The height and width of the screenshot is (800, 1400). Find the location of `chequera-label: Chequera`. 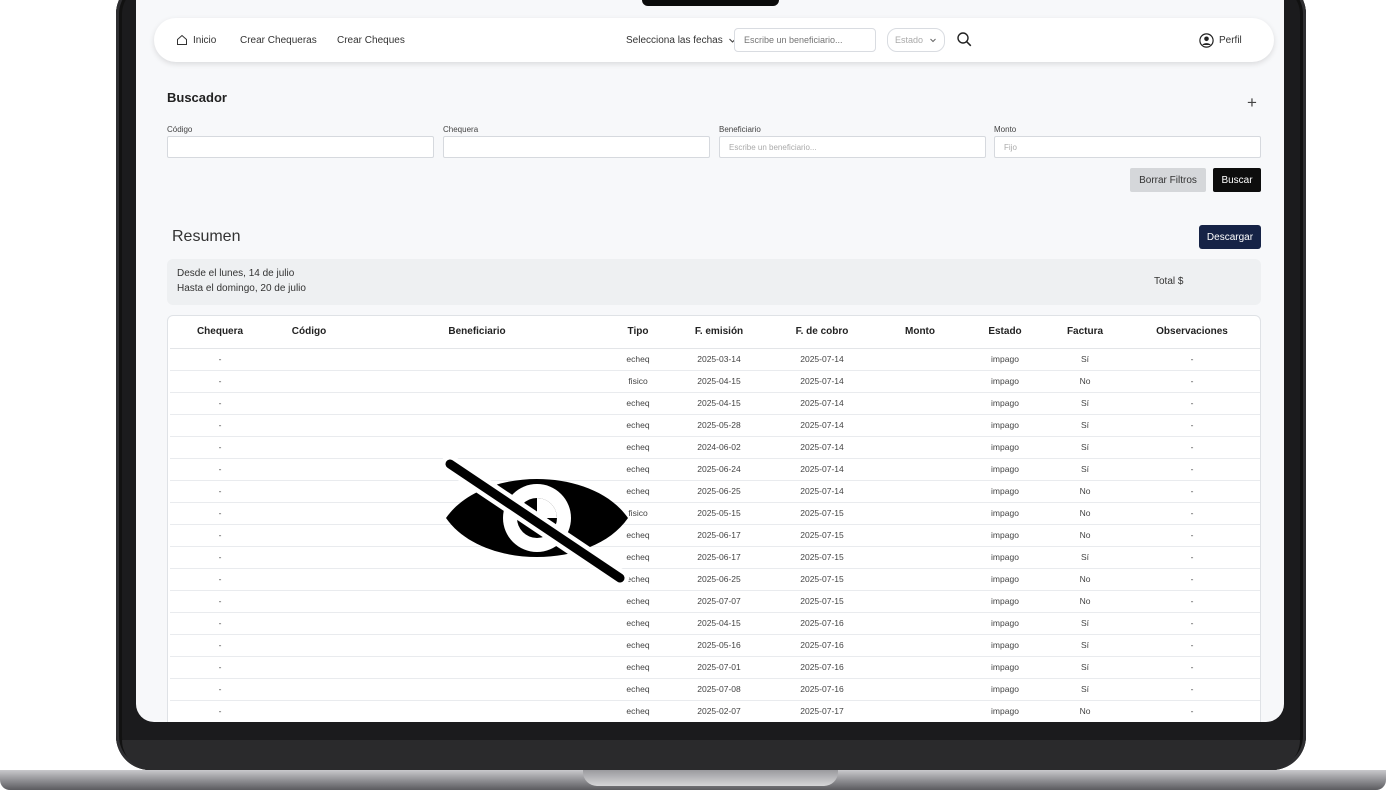

chequera-label: Chequera is located at coordinates (461, 129).